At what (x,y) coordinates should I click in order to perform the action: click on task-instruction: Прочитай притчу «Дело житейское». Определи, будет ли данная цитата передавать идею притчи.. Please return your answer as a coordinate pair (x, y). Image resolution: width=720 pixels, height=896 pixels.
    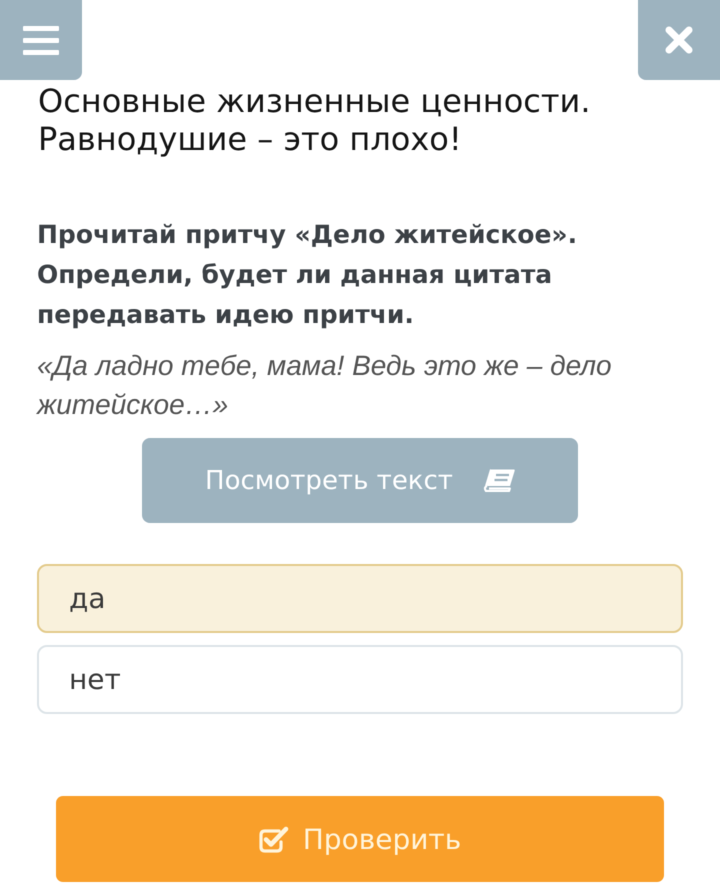
    Looking at the image, I should click on (307, 275).